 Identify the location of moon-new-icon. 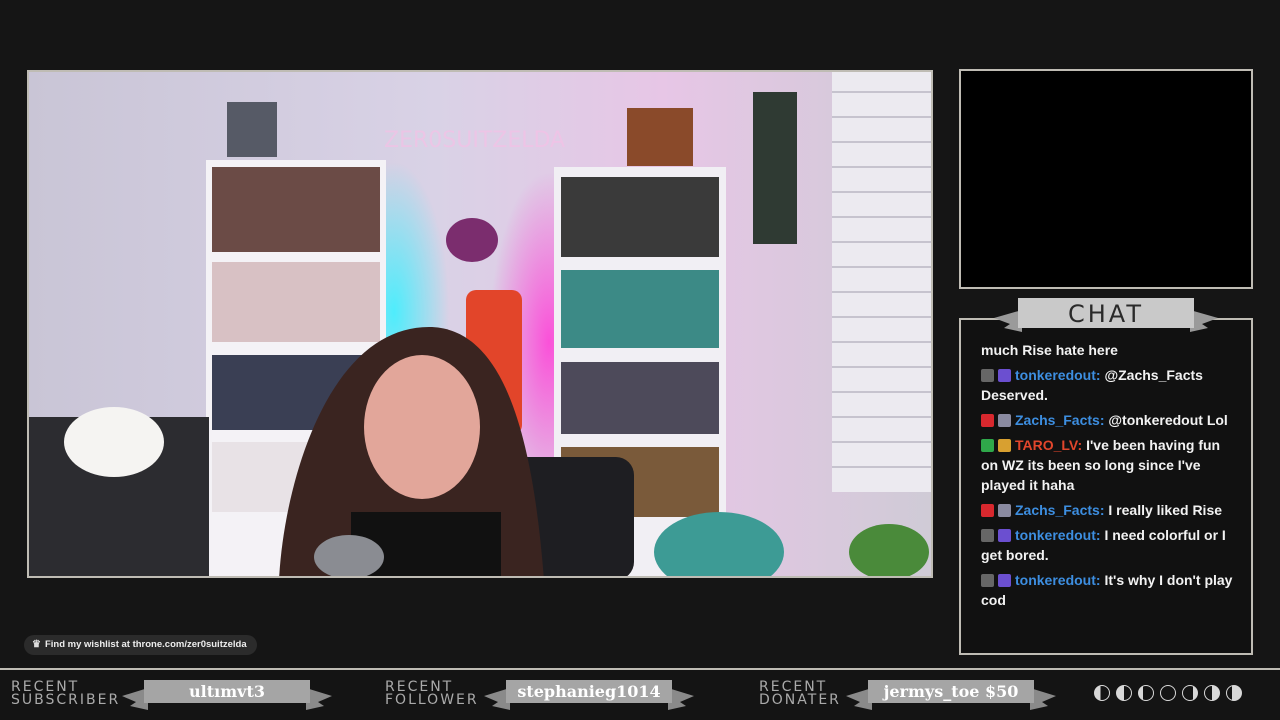
(1168, 693).